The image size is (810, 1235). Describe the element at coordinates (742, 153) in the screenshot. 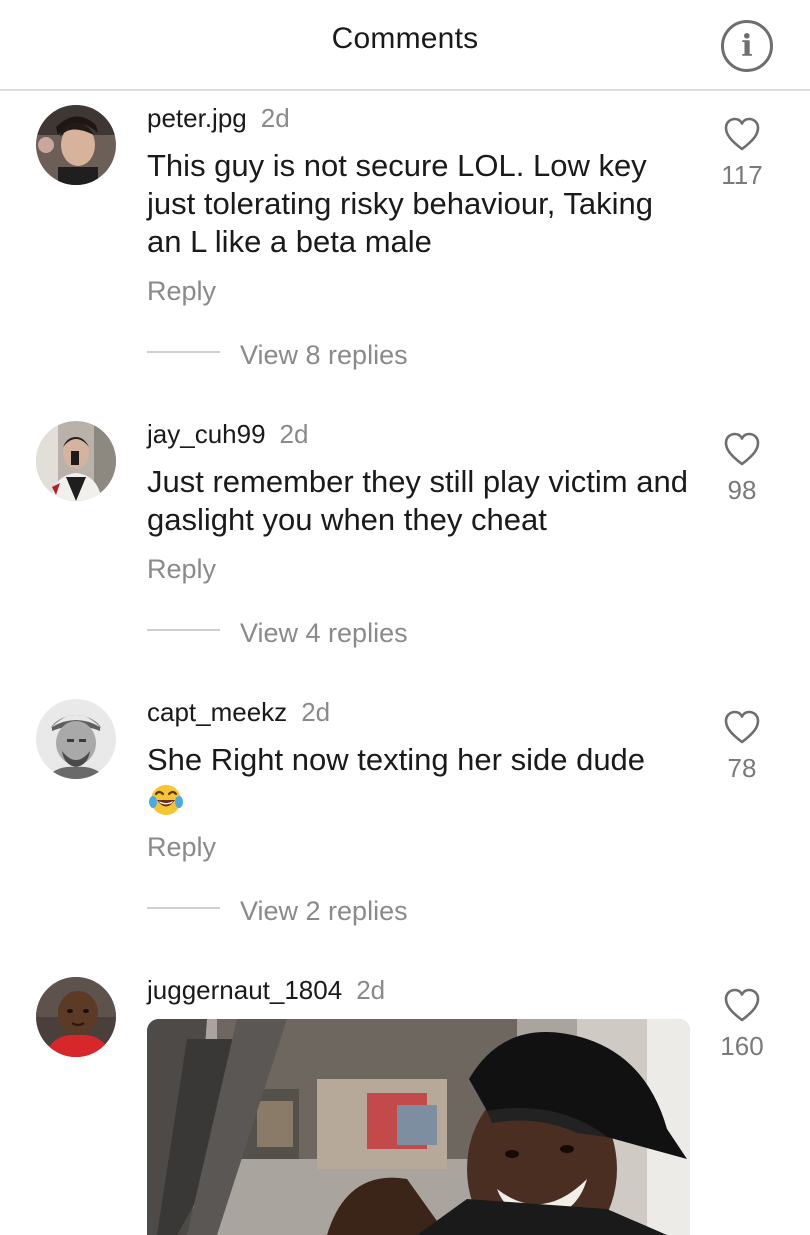

I see `like-button: 117` at that location.